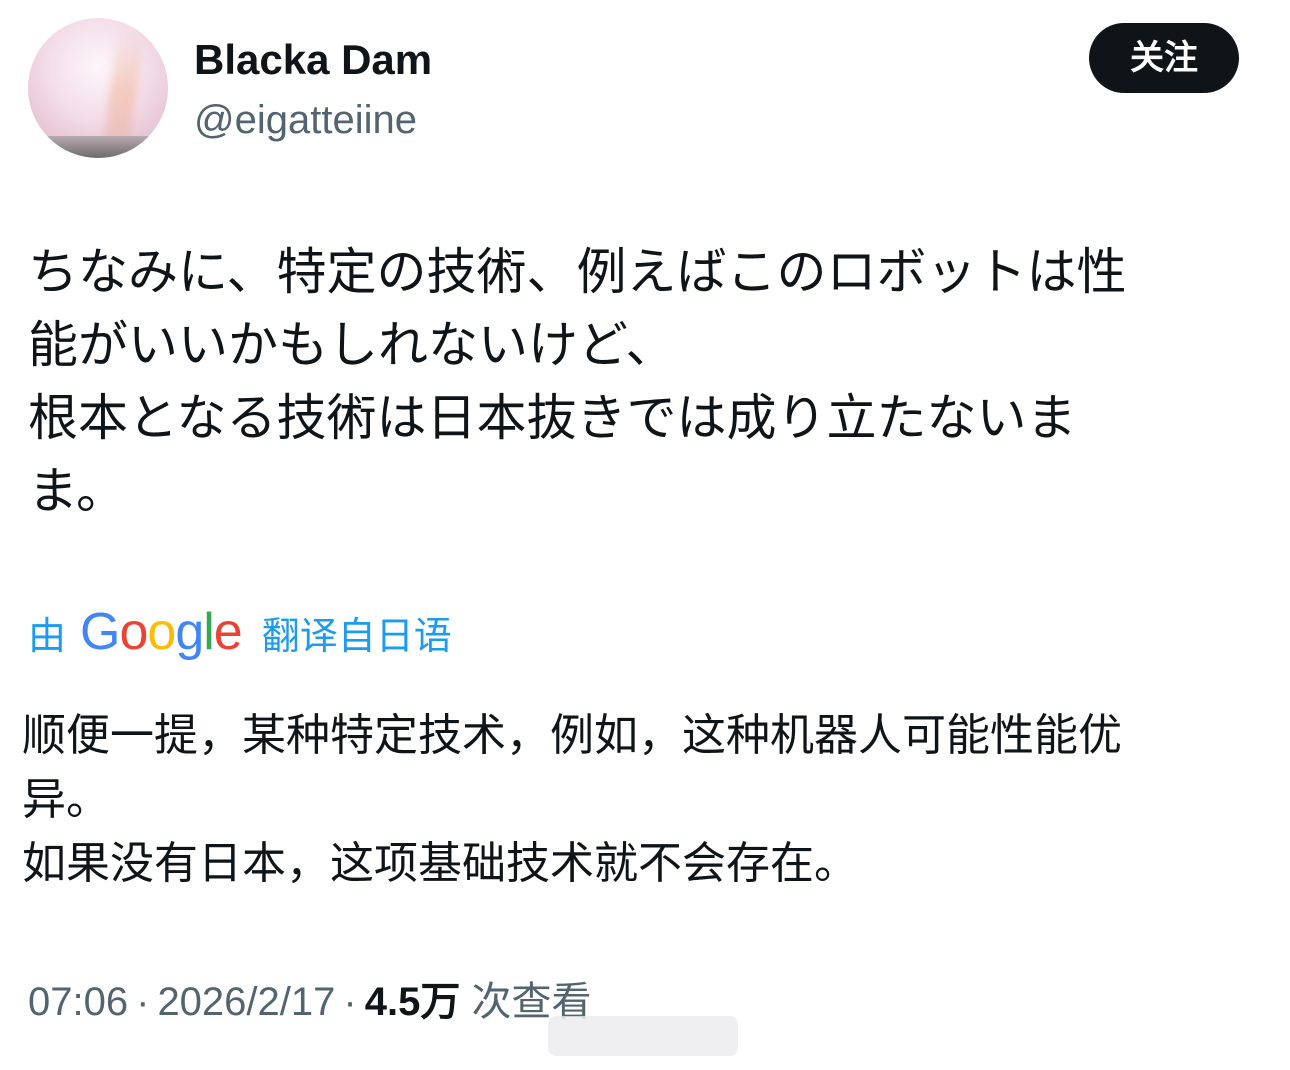 This screenshot has height=1070, width=1290. Describe the element at coordinates (100, 632) in the screenshot. I see `google-logo-letter: G` at that location.